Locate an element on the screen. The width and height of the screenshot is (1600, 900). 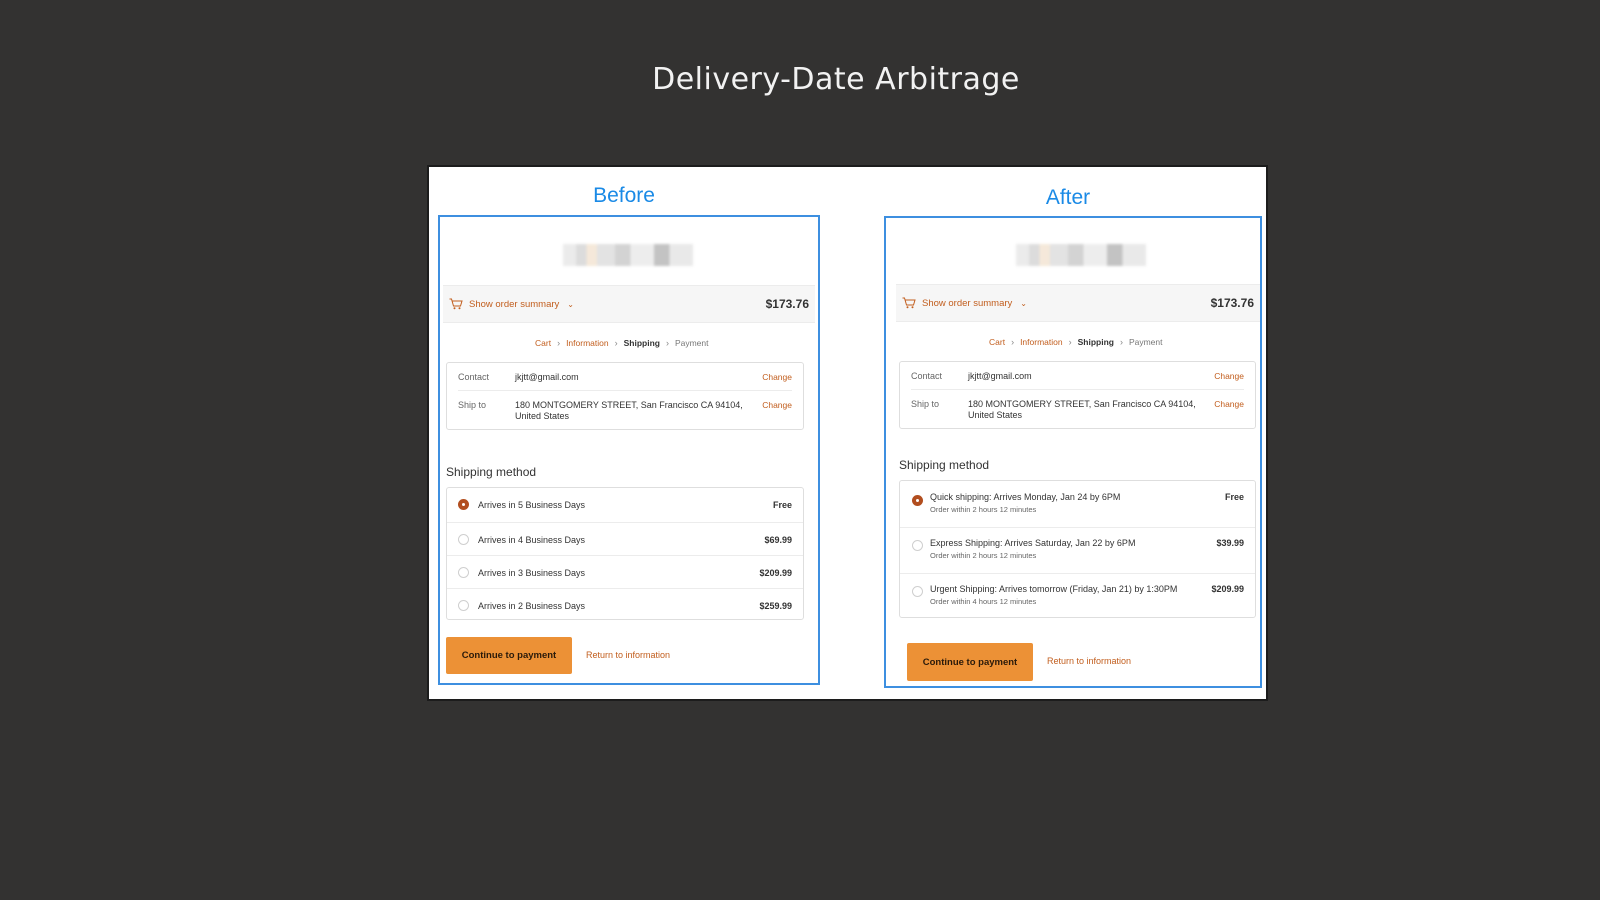
after-label: After is located at coordinates (1068, 197).